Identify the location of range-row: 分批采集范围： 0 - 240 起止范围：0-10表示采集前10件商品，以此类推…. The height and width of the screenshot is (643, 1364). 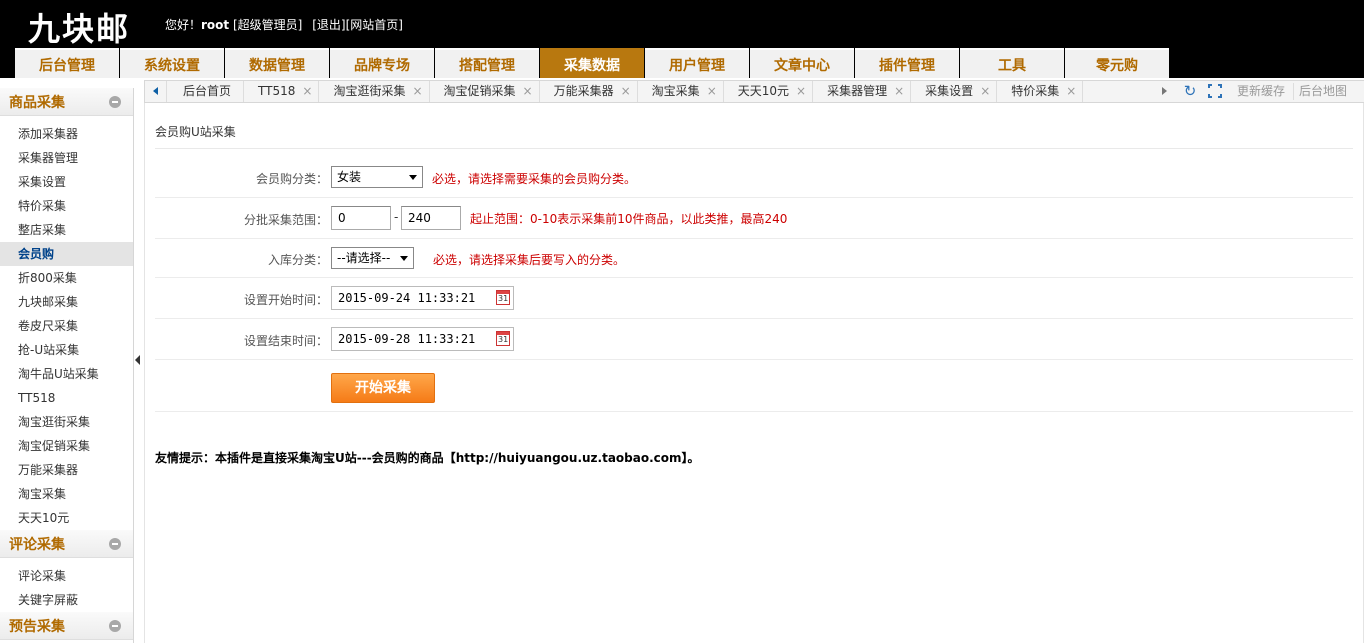
(754, 218).